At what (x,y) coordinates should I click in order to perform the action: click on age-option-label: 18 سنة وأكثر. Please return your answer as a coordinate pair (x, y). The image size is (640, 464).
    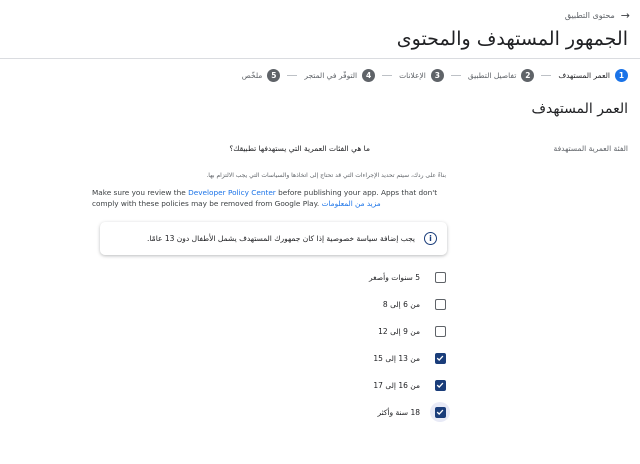
    Looking at the image, I should click on (398, 412).